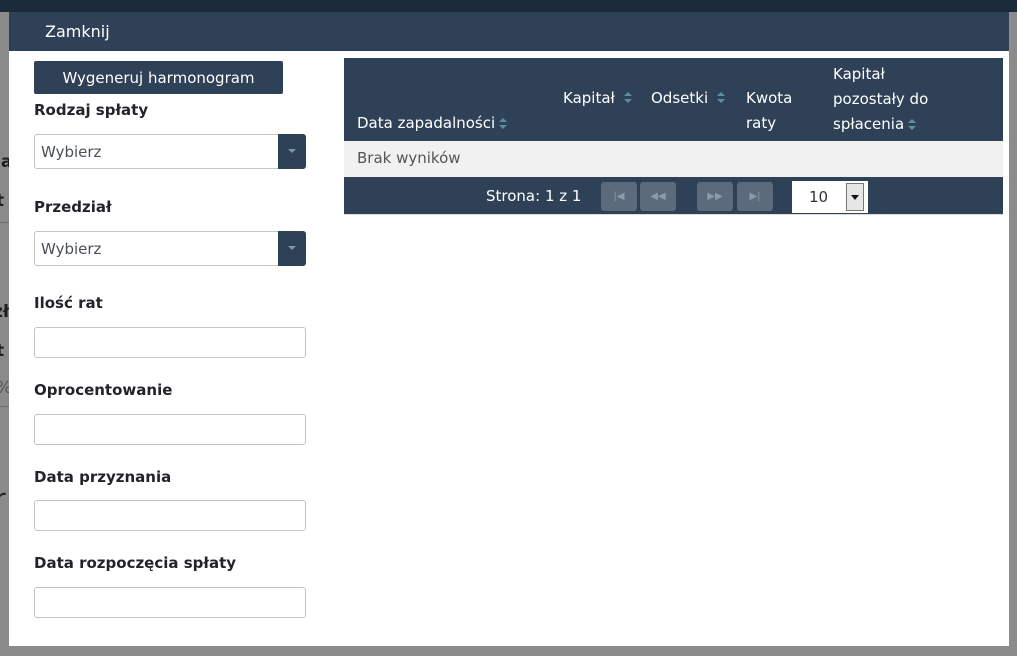 Image resolution: width=1017 pixels, height=656 pixels. Describe the element at coordinates (819, 197) in the screenshot. I see `rows-per-page-value: 10` at that location.